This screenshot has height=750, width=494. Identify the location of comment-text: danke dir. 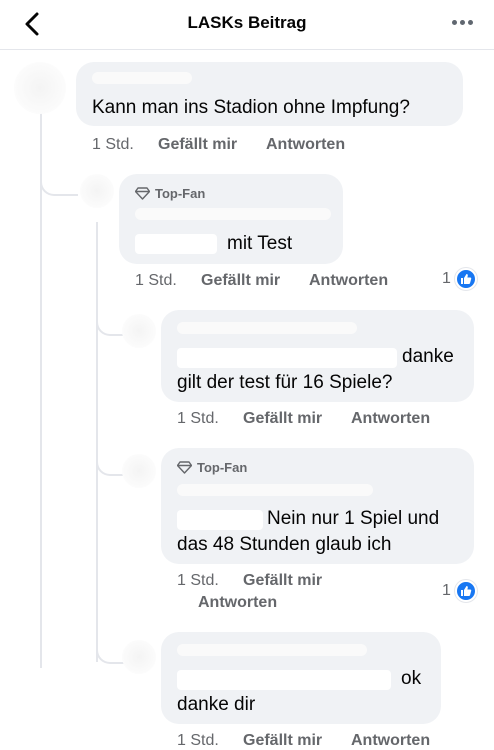
(216, 704).